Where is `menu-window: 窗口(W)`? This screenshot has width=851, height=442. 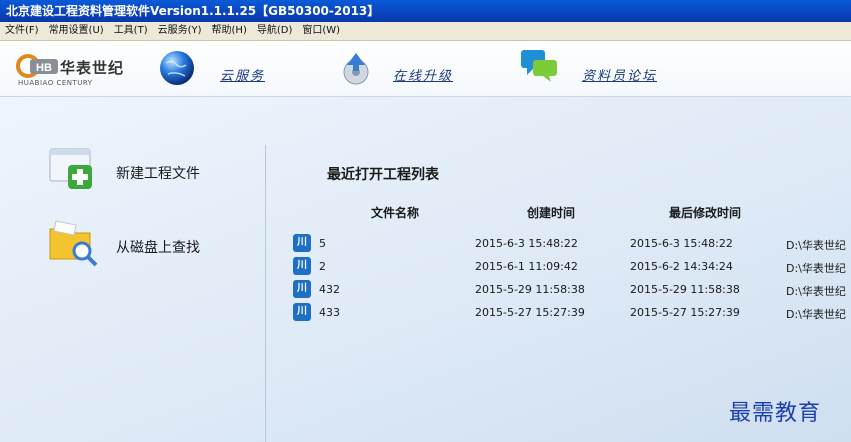
menu-window: 窗口(W) is located at coordinates (321, 31).